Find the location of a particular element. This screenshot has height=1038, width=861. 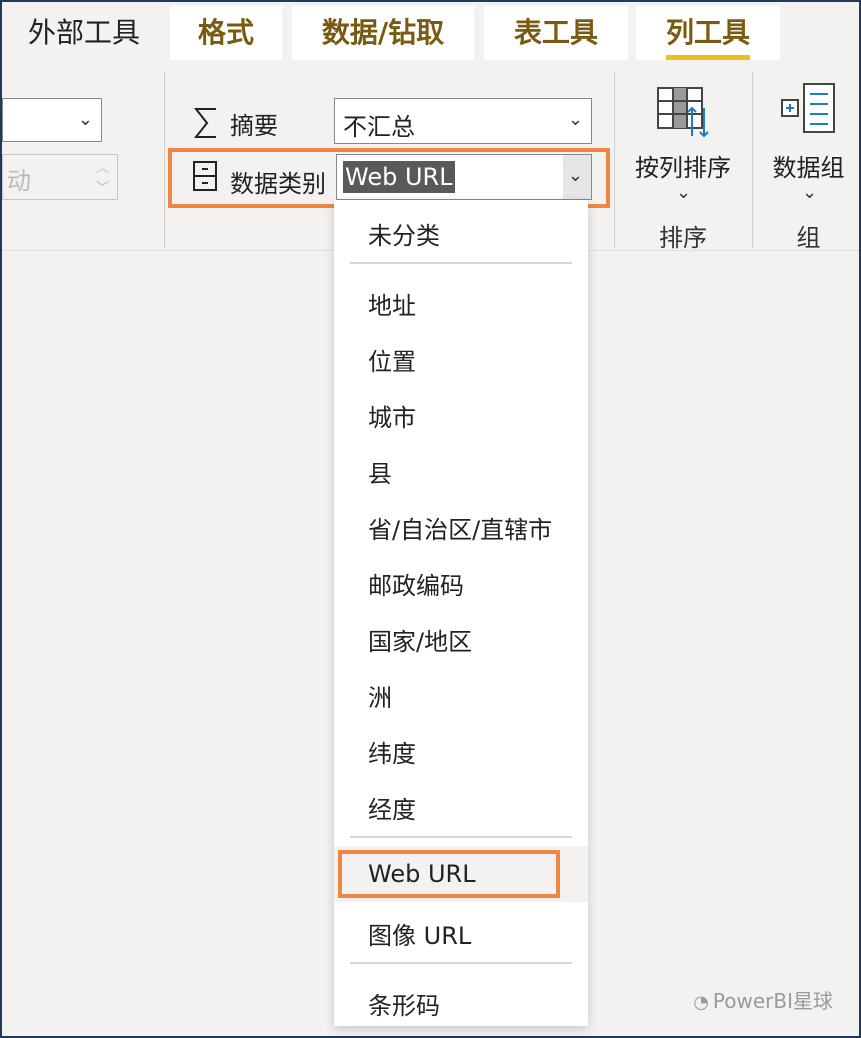

tab-column-tools: 列工具 is located at coordinates (708, 33).